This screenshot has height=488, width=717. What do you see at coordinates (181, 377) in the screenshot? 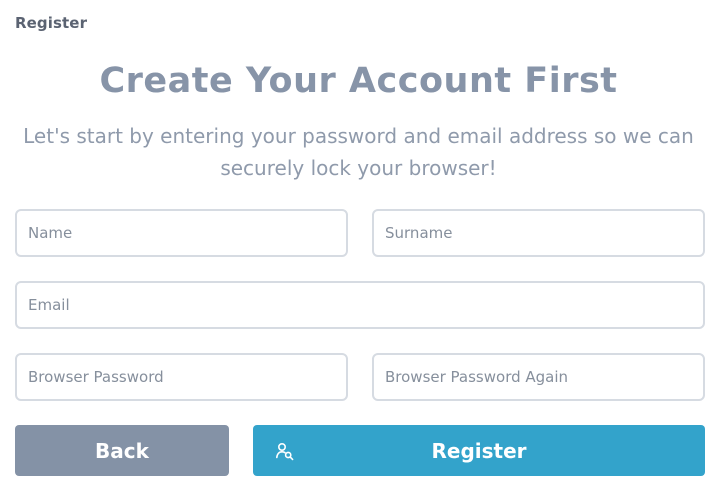
I see `browser-password-input` at bounding box center [181, 377].